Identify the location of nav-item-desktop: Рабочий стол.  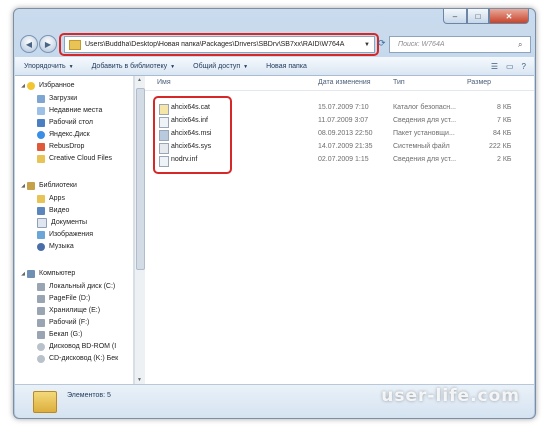
(65, 122).